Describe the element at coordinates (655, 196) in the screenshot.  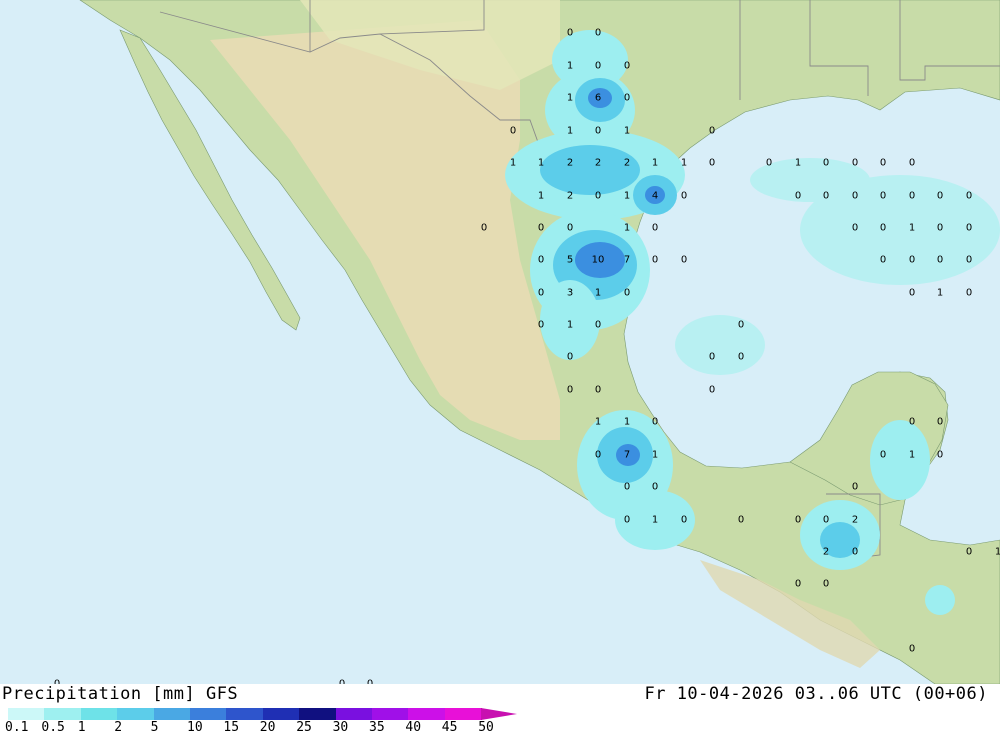
I see `precip-value: 4` at that location.